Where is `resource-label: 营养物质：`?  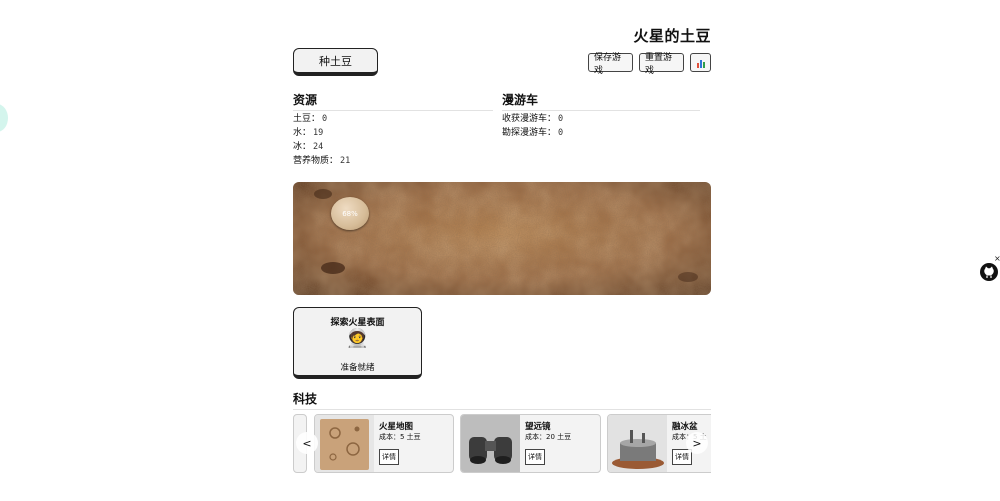 resource-label: 营养物质： is located at coordinates (316, 161).